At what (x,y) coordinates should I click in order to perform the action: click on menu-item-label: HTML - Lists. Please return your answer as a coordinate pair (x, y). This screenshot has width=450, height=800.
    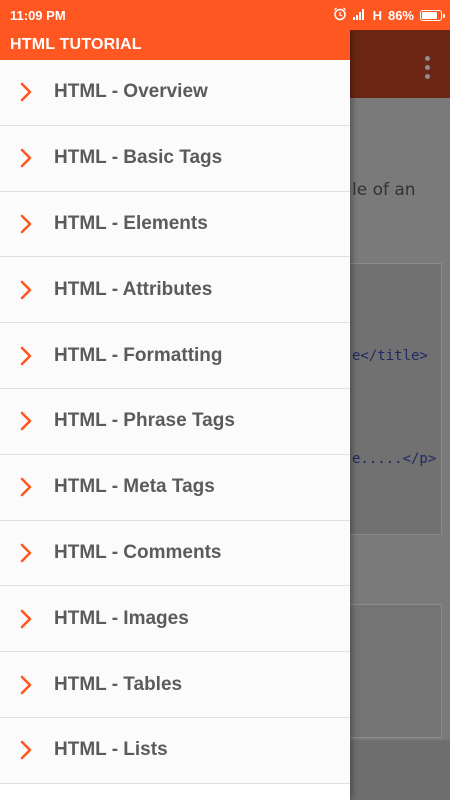
    Looking at the image, I should click on (111, 750).